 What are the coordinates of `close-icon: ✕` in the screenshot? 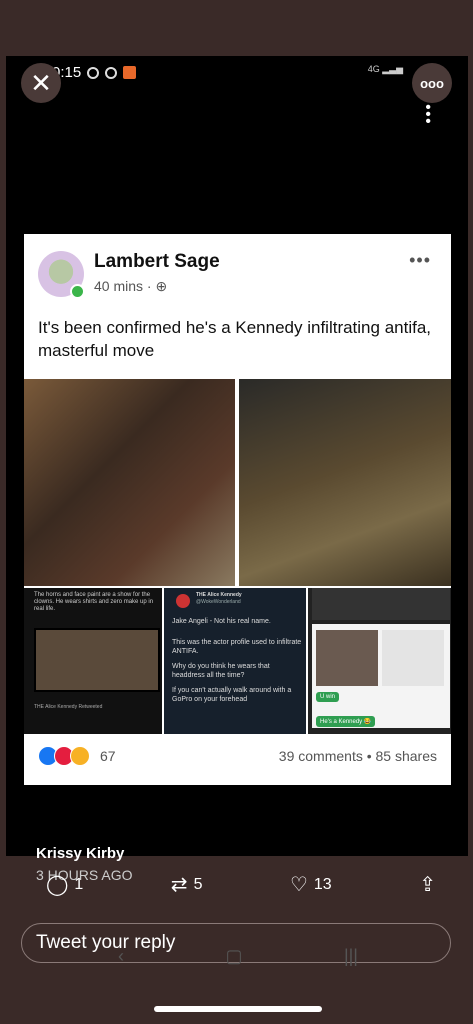 It's located at (41, 82).